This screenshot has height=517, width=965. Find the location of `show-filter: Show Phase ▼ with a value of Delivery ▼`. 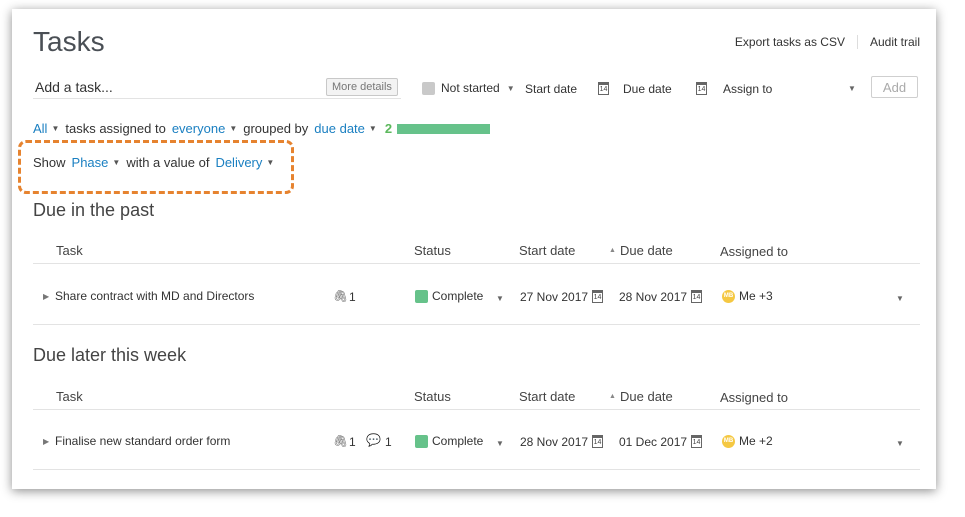

show-filter: Show Phase ▼ with a value of Delivery ▼ is located at coordinates (156, 162).